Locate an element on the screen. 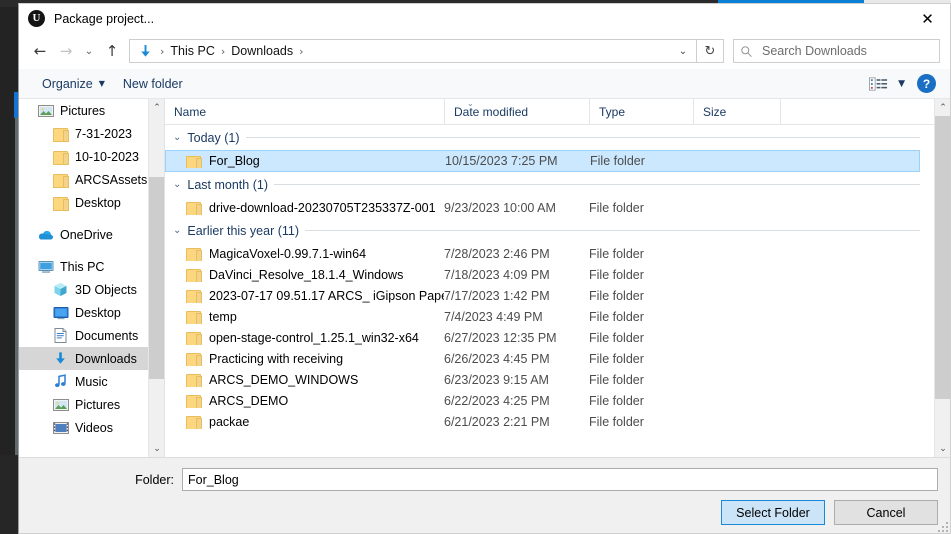  file-name-cell: For_Blog is located at coordinates (305, 161).